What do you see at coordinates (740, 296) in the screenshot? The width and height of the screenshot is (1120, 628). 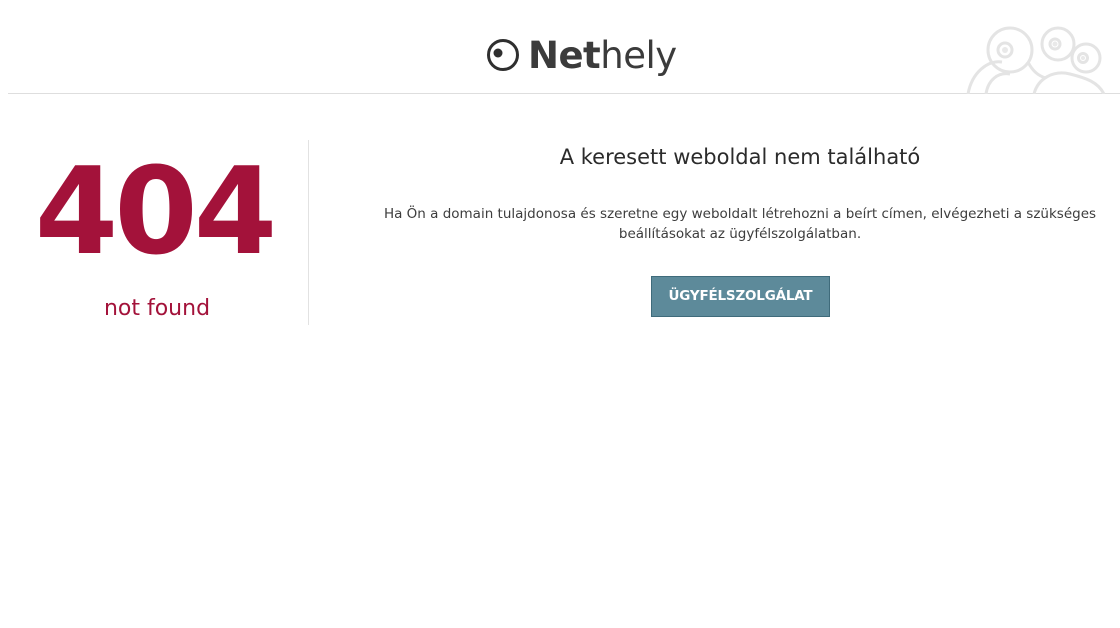 I see `customer-service-button: ÜGYFÉLSZOLGÁLAT` at bounding box center [740, 296].